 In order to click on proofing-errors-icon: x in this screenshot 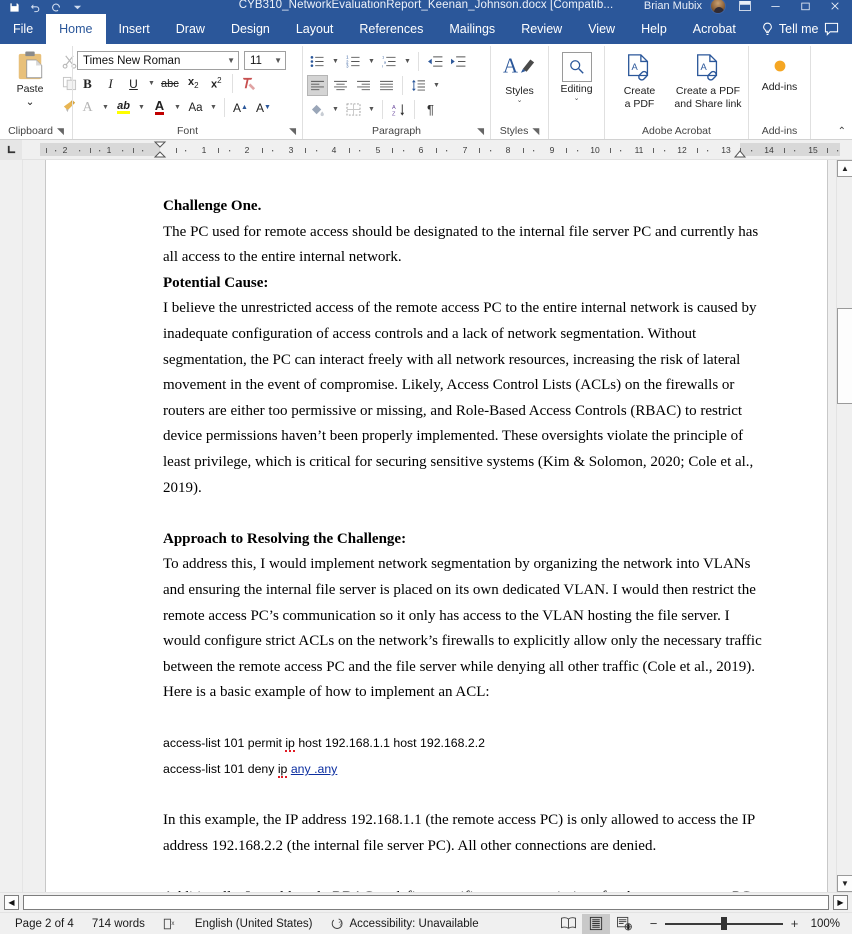, I will do `click(170, 924)`.